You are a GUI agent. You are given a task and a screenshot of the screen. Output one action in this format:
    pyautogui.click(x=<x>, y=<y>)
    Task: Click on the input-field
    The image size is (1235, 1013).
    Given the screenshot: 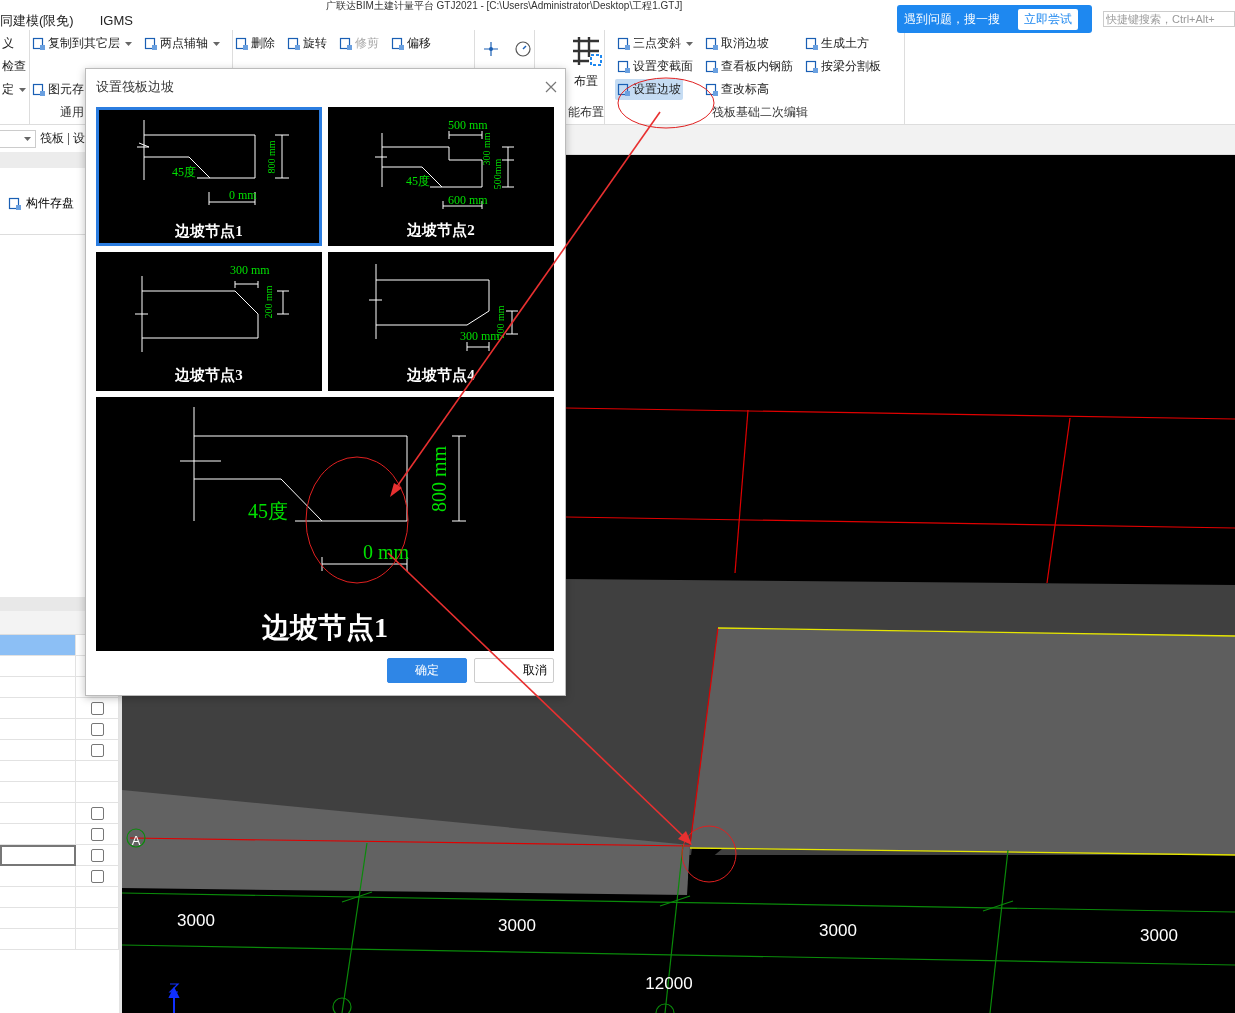 What is the action you would take?
    pyautogui.click(x=38, y=855)
    